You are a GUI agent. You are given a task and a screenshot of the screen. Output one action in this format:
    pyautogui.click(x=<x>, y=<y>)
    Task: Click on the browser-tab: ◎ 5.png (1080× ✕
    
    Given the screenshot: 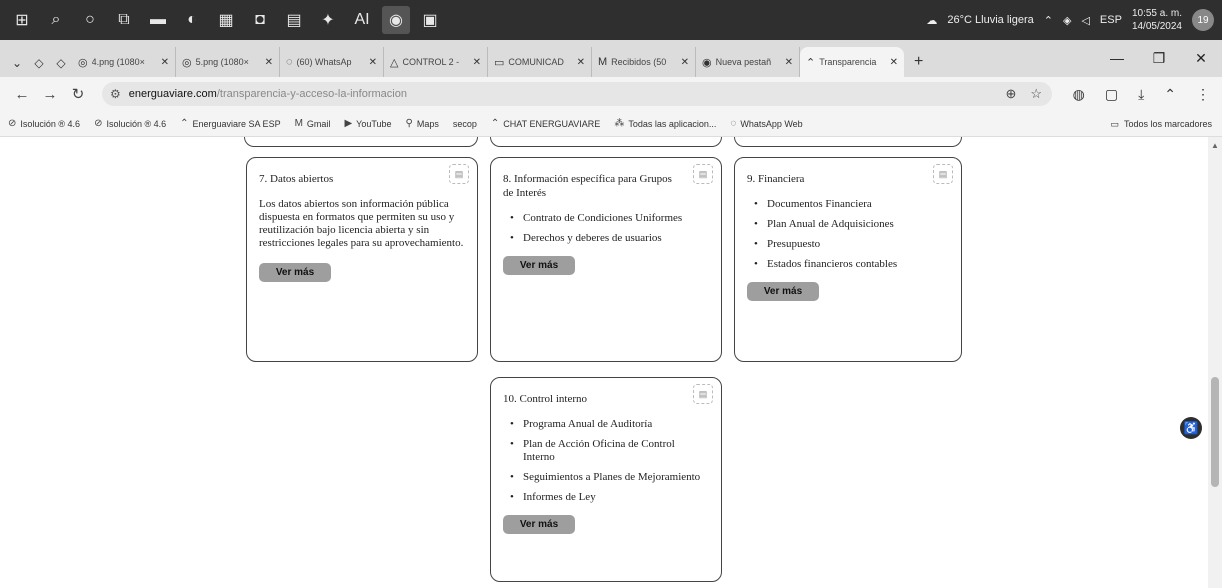 What is the action you would take?
    pyautogui.click(x=228, y=62)
    